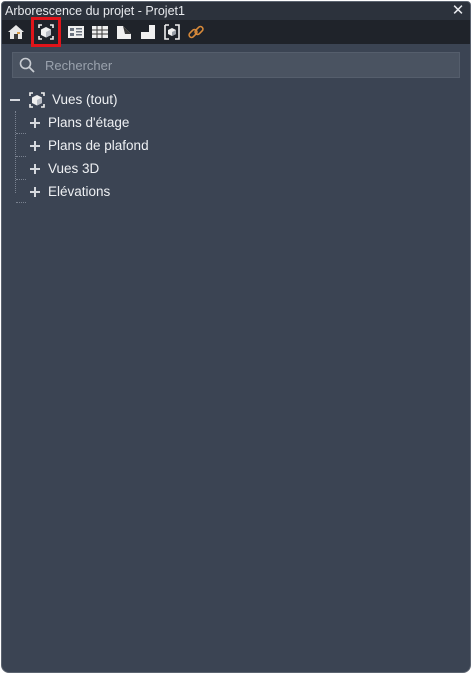 This screenshot has height=674, width=472. I want to click on collapse-icon, so click(15, 100).